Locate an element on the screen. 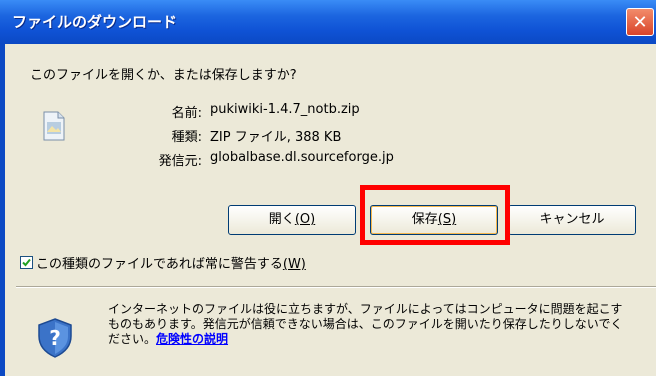  shield-question-icon: ? is located at coordinates (55, 338).